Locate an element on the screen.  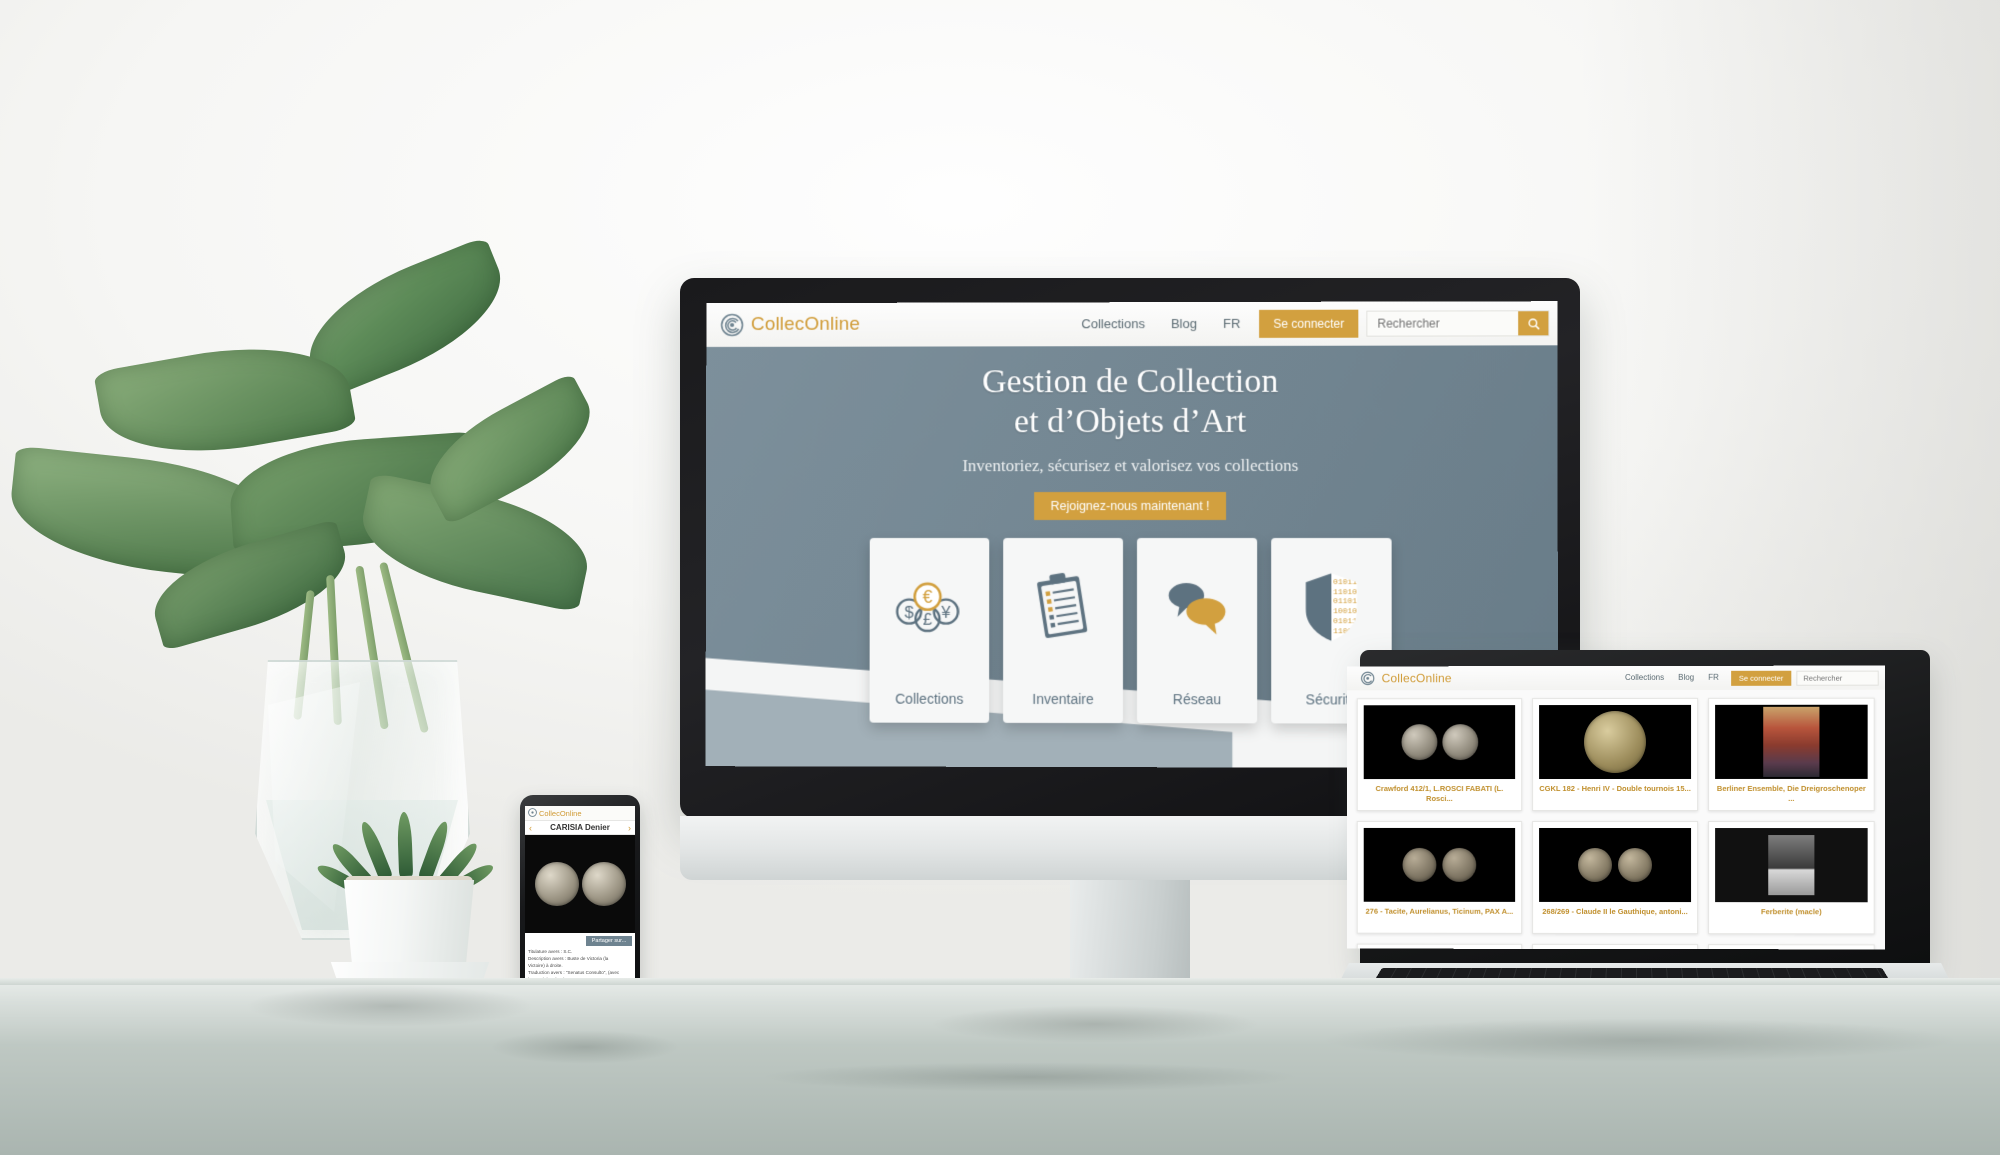
phone-item-header: ‹ CARISIA Denier › is located at coordinates (580, 827).